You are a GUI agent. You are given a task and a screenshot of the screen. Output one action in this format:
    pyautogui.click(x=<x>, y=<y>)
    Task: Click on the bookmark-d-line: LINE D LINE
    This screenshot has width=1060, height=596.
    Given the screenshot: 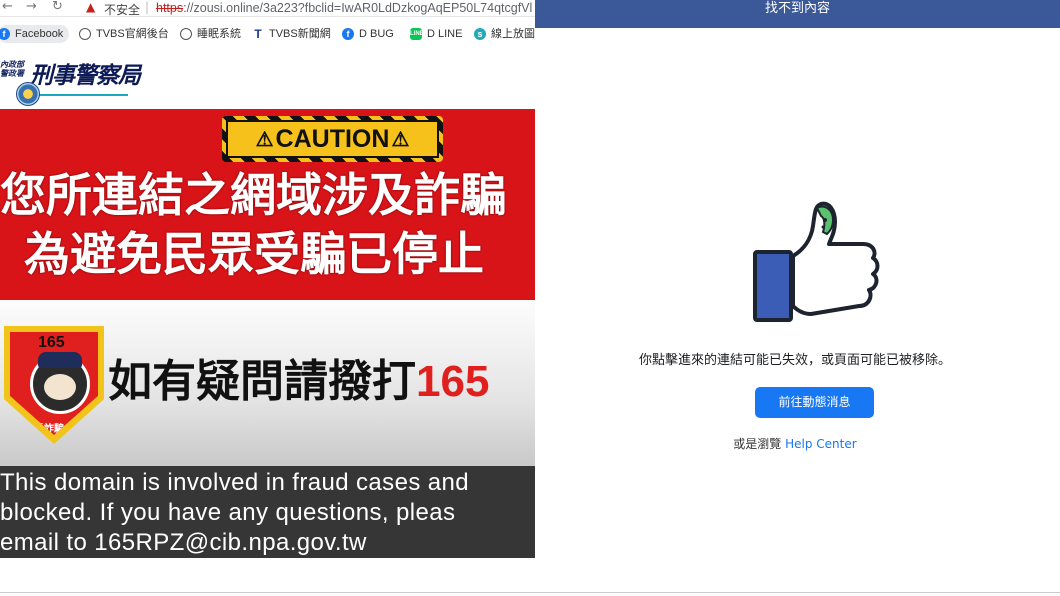 What is the action you would take?
    pyautogui.click(x=436, y=34)
    